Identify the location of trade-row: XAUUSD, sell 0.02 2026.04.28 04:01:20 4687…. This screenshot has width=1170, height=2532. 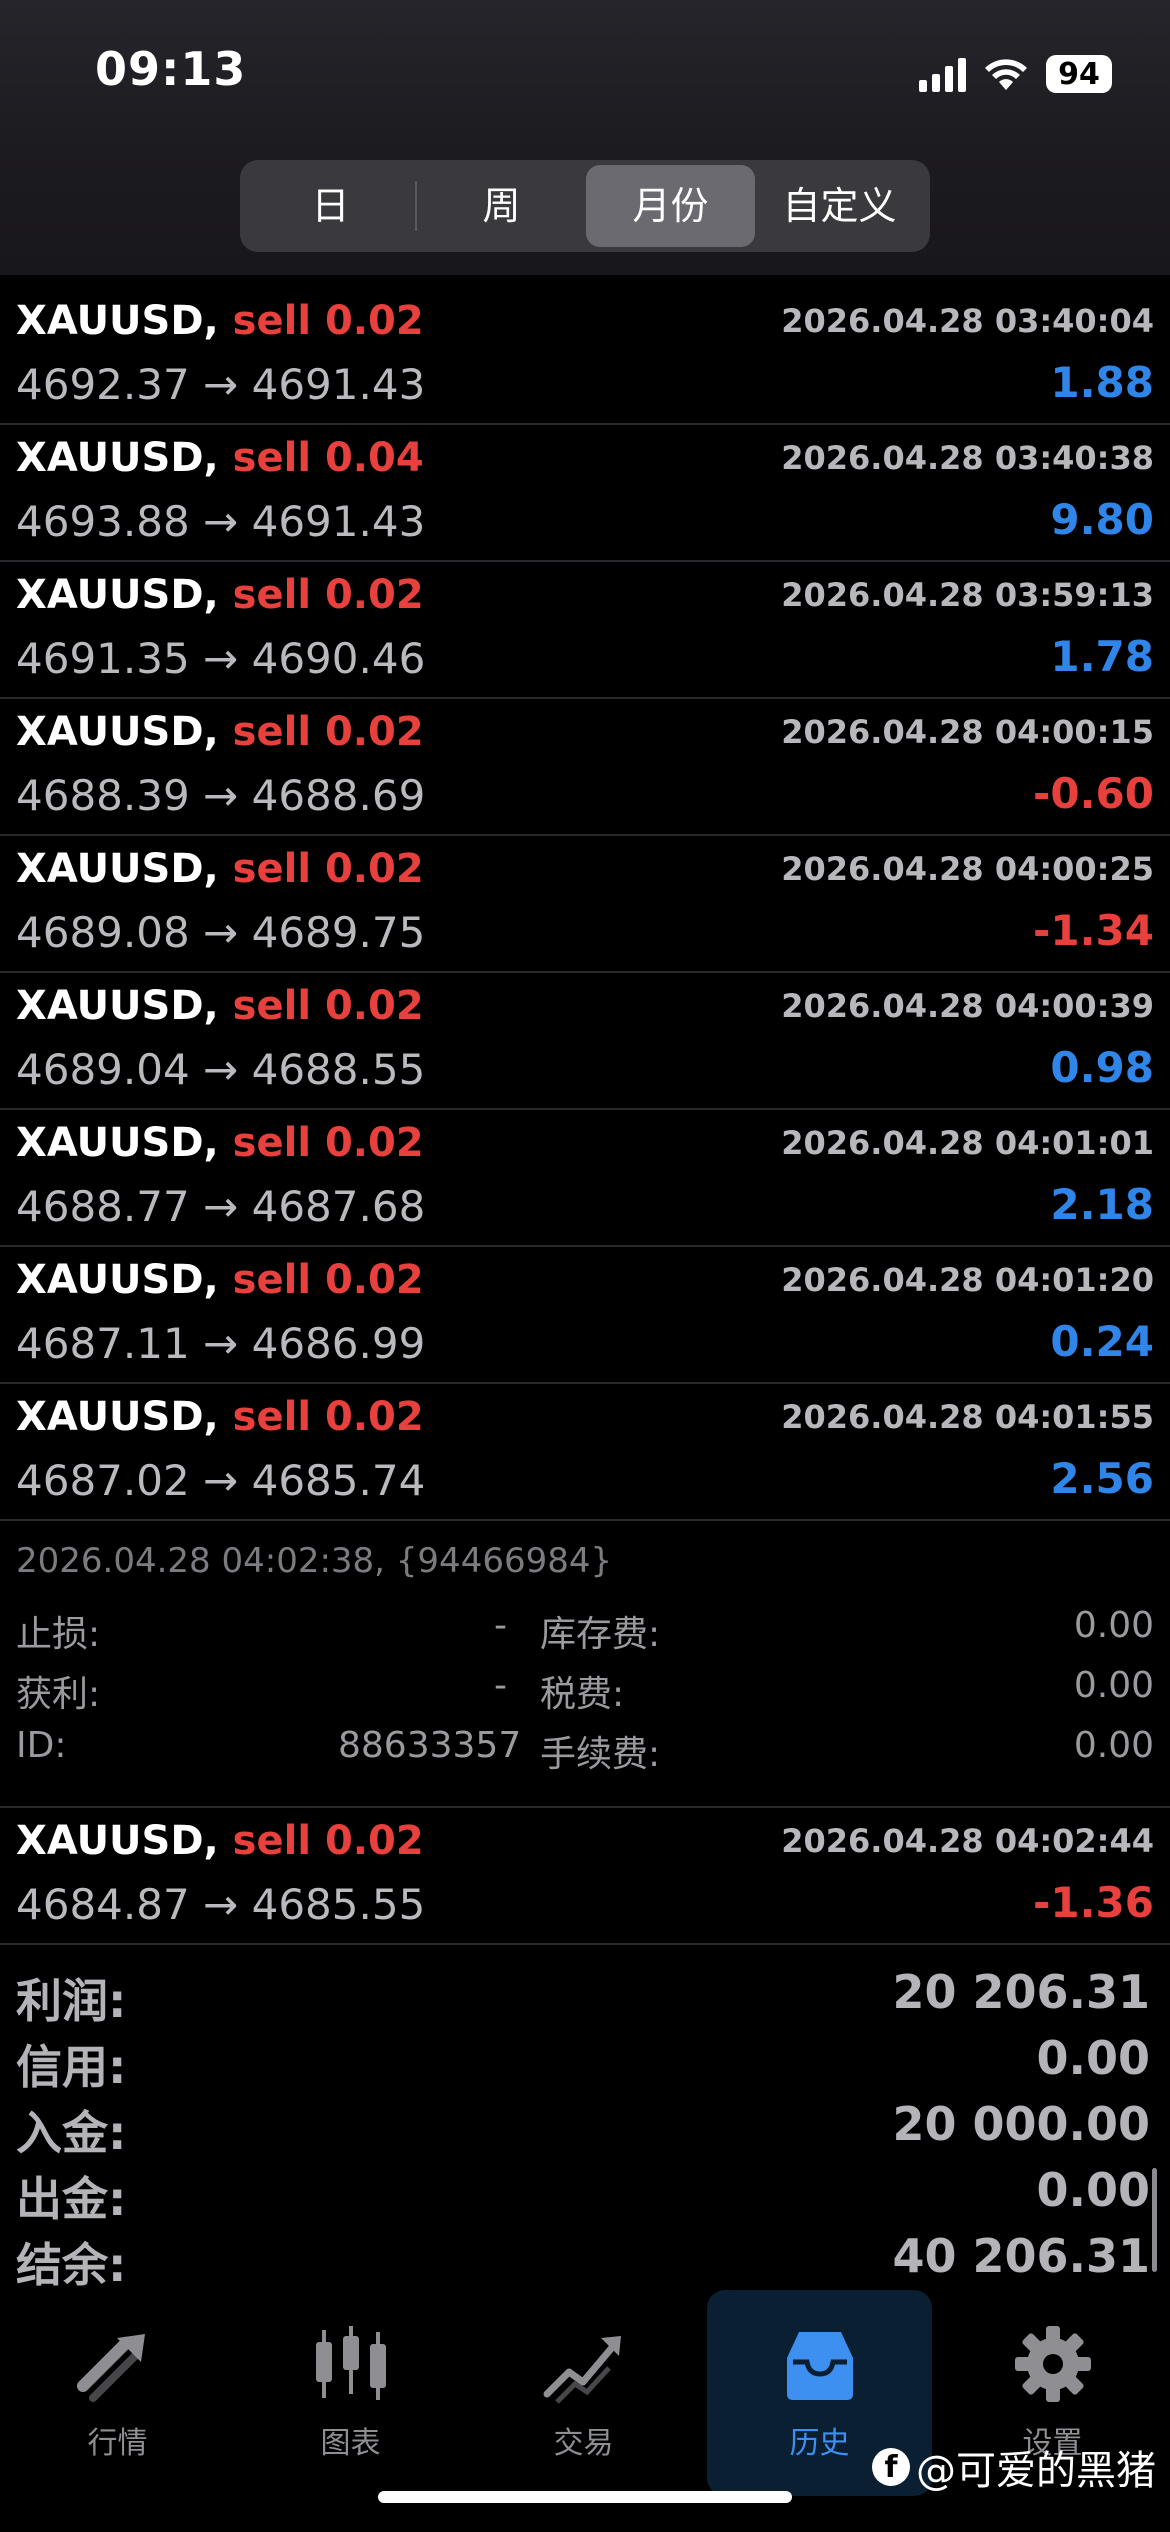
(585, 1315).